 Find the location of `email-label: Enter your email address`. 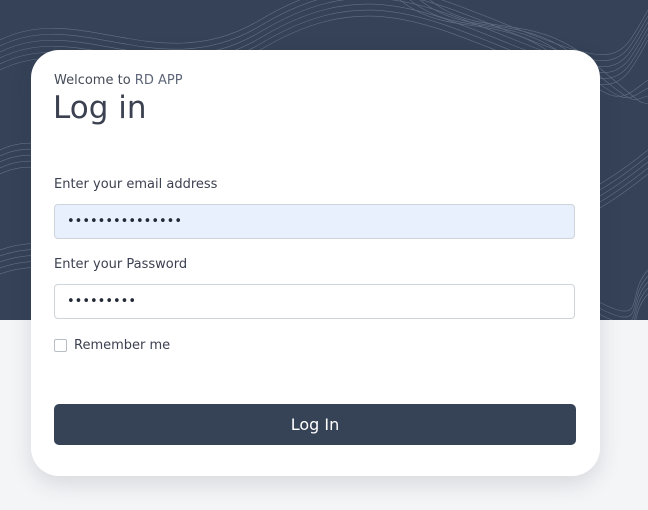

email-label: Enter your email address is located at coordinates (136, 184).